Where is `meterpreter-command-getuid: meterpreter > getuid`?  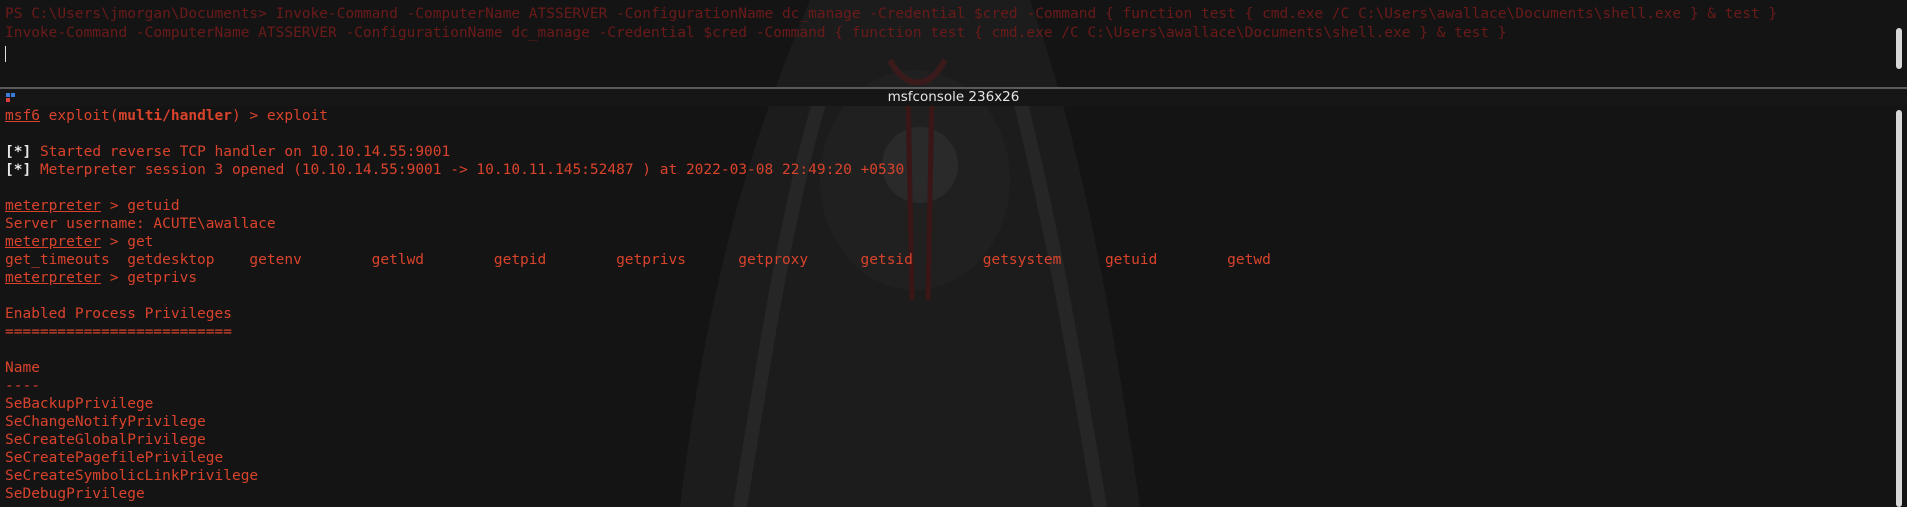
meterpreter-command-getuid: meterpreter > getuid is located at coordinates (92, 206).